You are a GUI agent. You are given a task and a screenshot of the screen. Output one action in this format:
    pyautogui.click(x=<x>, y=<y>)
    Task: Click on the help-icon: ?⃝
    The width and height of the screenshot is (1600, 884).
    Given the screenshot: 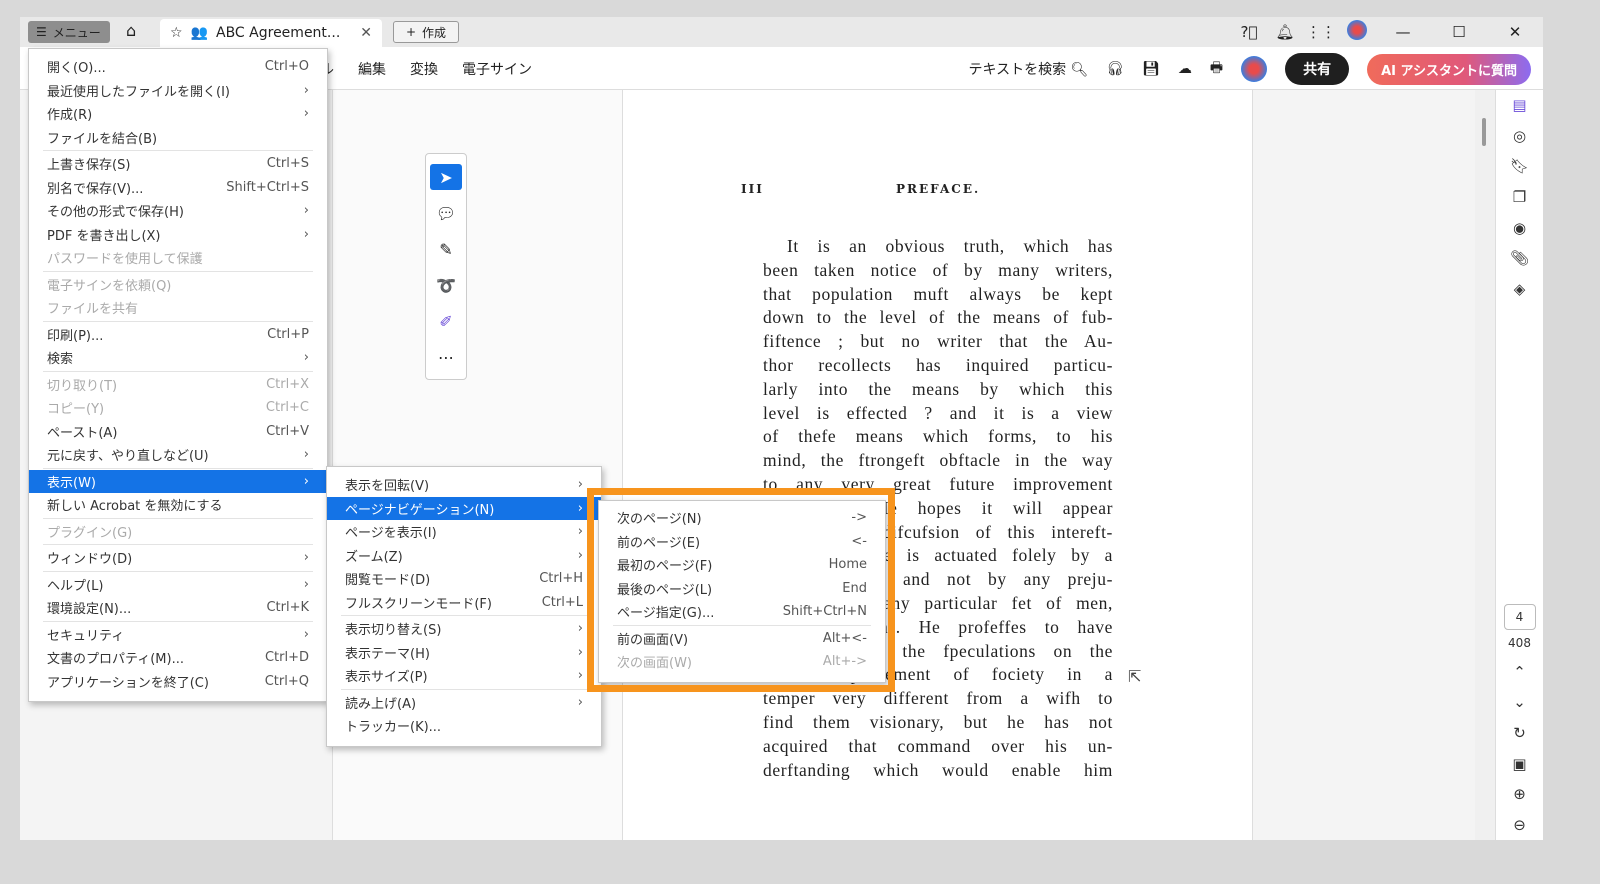 What is the action you would take?
    pyautogui.click(x=1249, y=32)
    